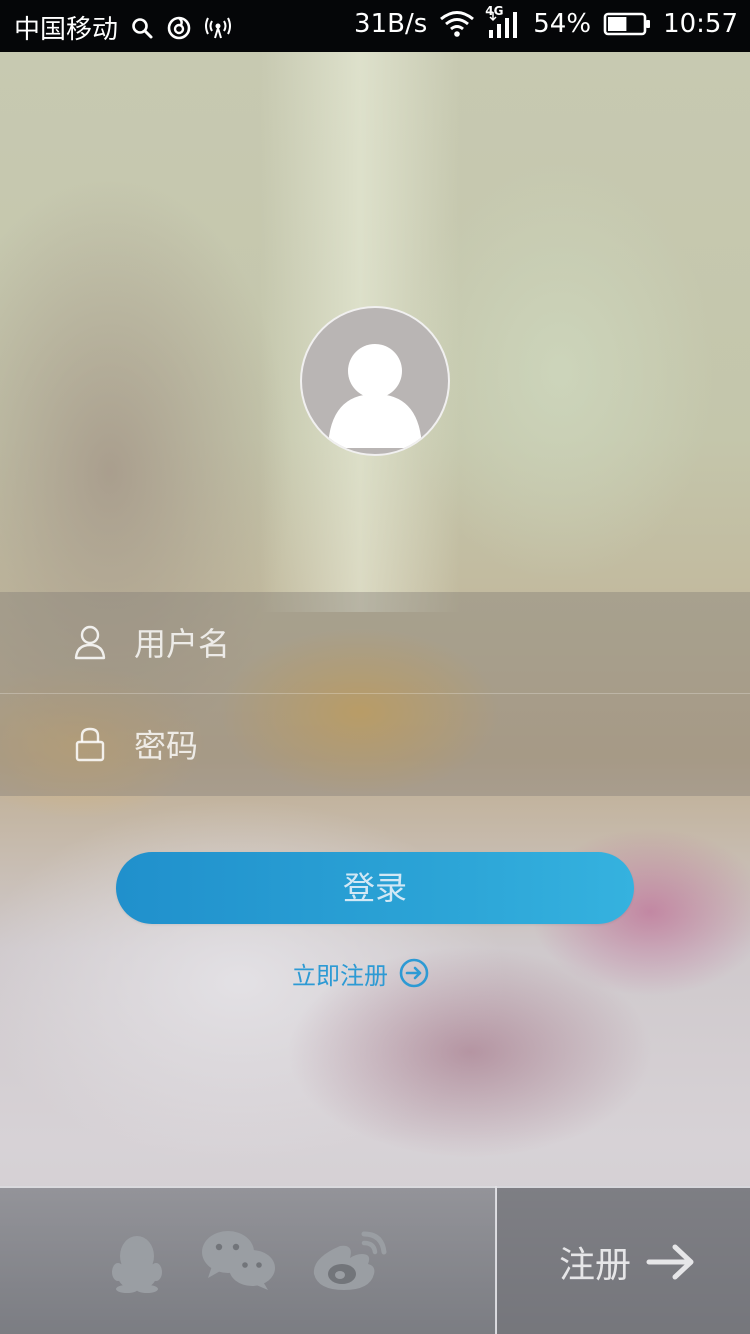 The width and height of the screenshot is (750, 1334). What do you see at coordinates (457, 24) in the screenshot?
I see `wifi-icon` at bounding box center [457, 24].